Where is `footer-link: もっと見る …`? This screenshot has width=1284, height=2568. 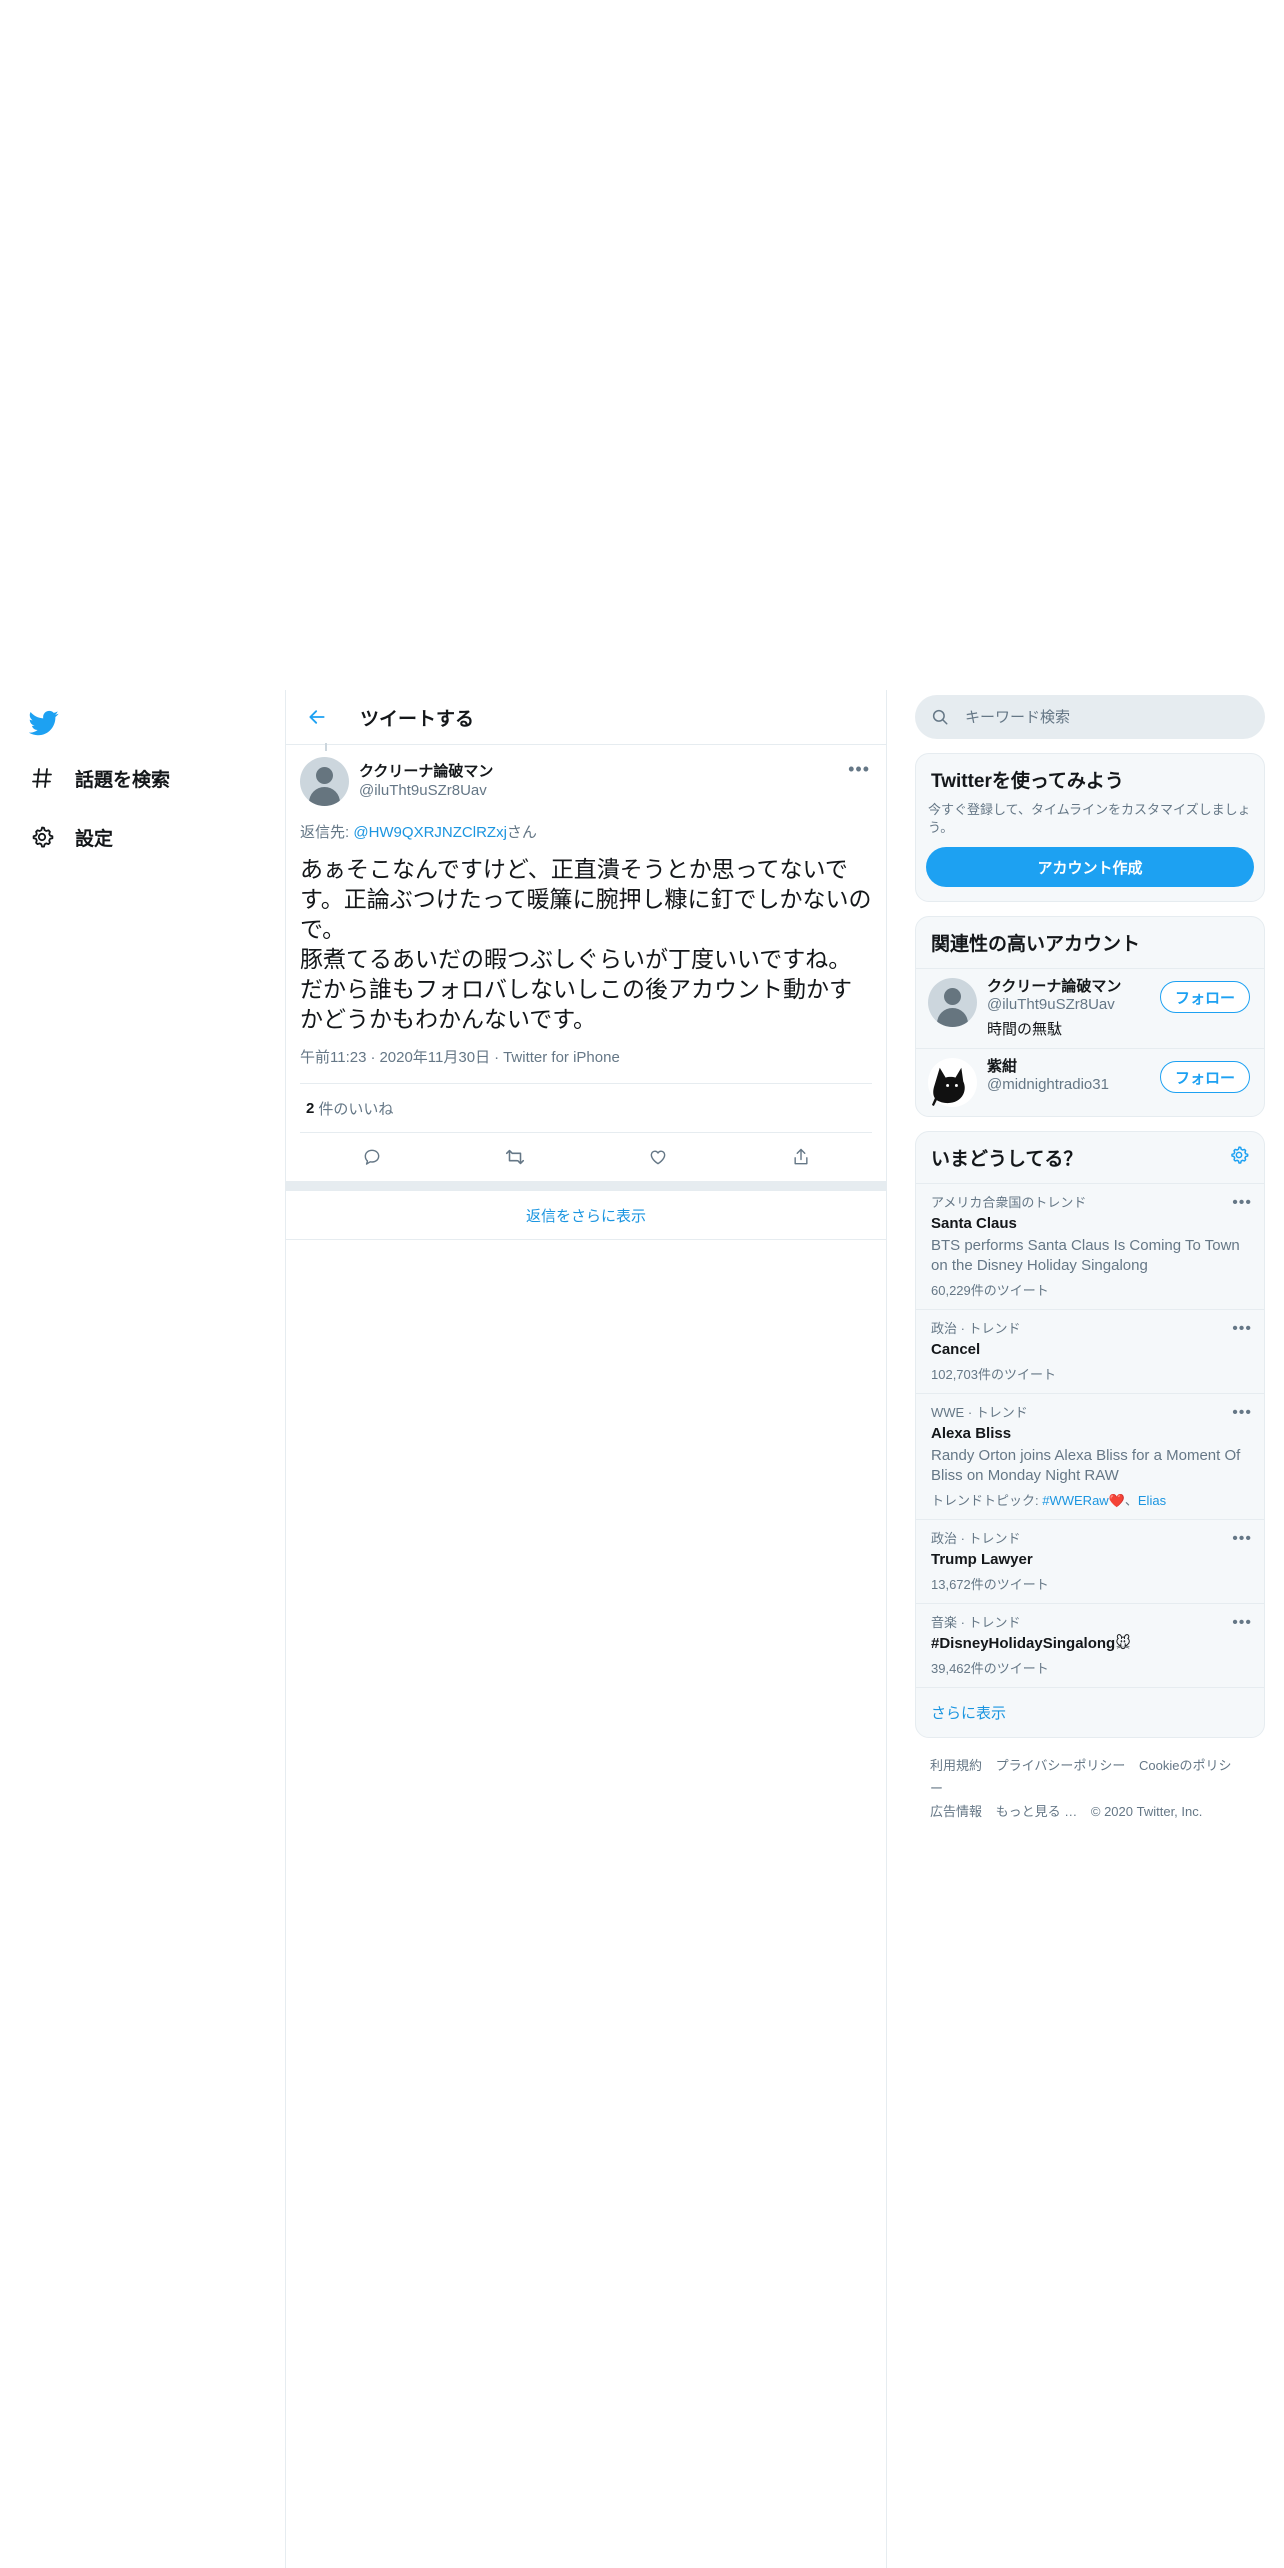
footer-link: もっと見る … is located at coordinates (1037, 1811).